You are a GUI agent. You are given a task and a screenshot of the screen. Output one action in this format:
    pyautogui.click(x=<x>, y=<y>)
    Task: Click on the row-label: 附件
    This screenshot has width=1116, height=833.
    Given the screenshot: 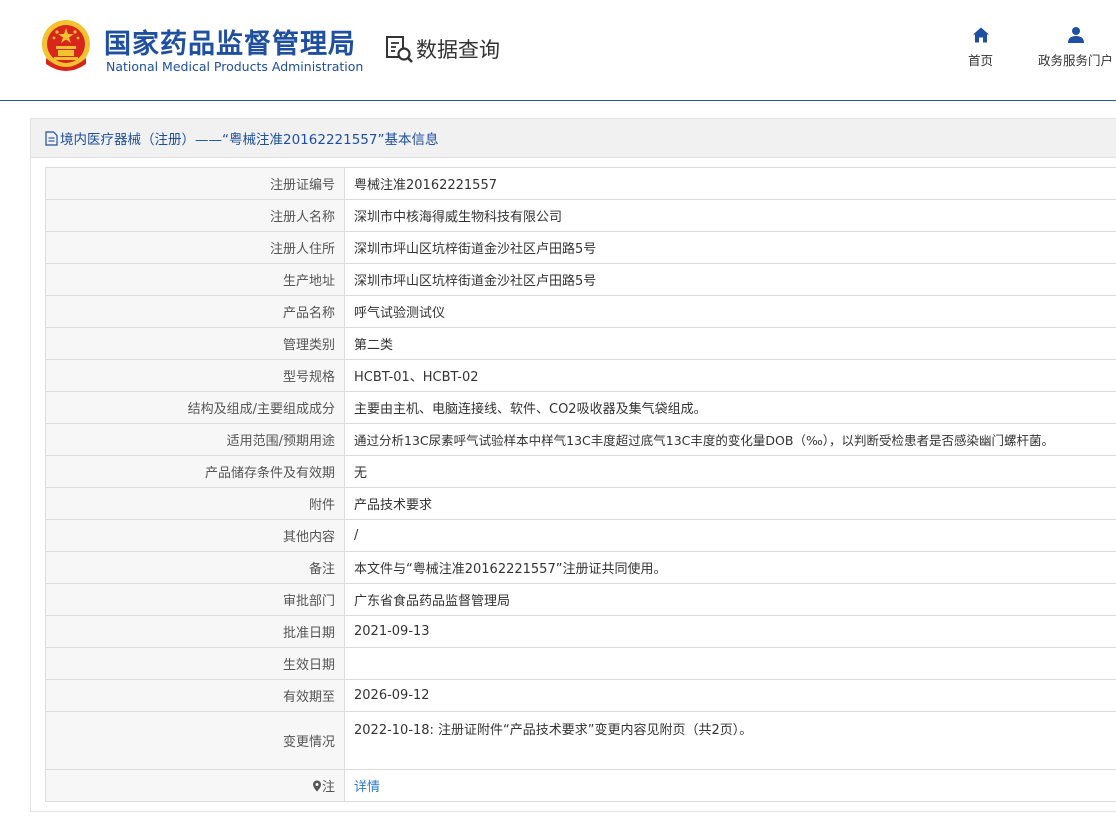 What is the action you would take?
    pyautogui.click(x=195, y=503)
    